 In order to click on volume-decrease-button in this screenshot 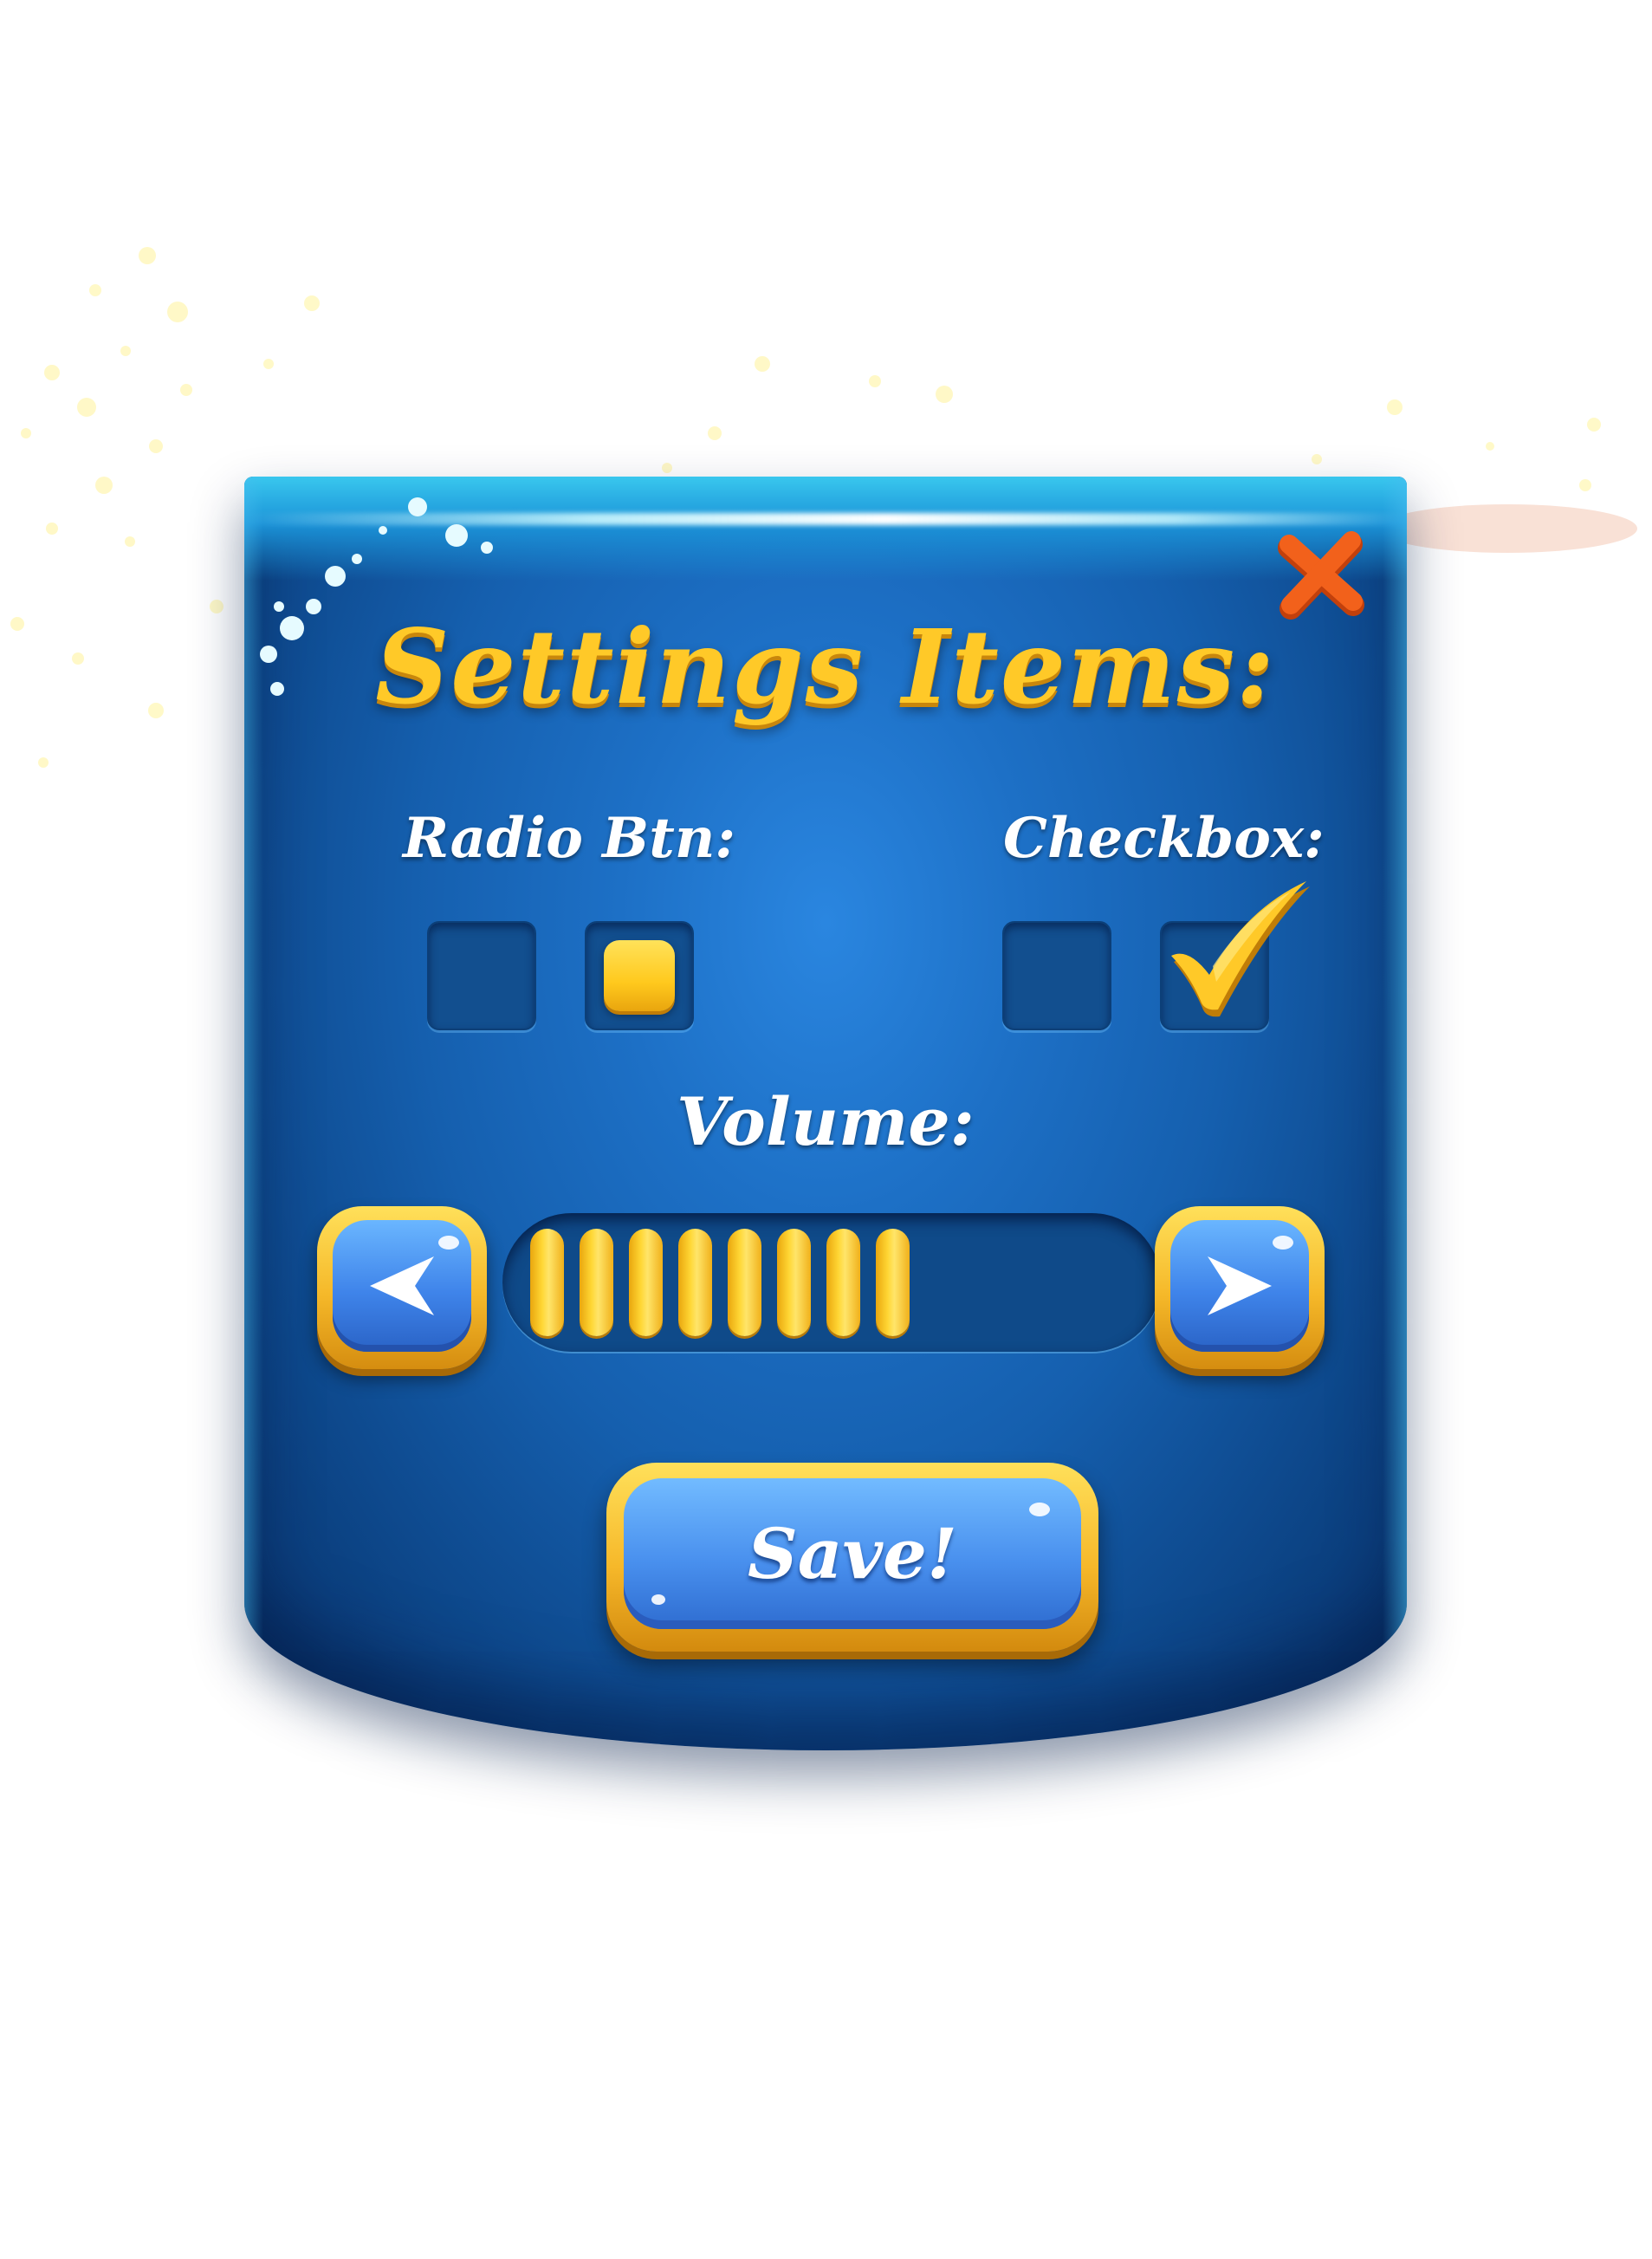, I will do `click(402, 1287)`.